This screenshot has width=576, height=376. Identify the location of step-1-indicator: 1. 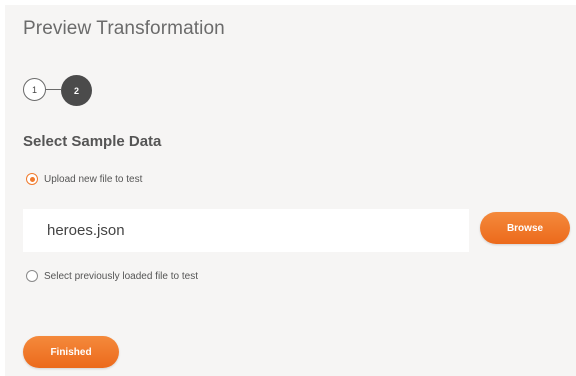
(34, 89).